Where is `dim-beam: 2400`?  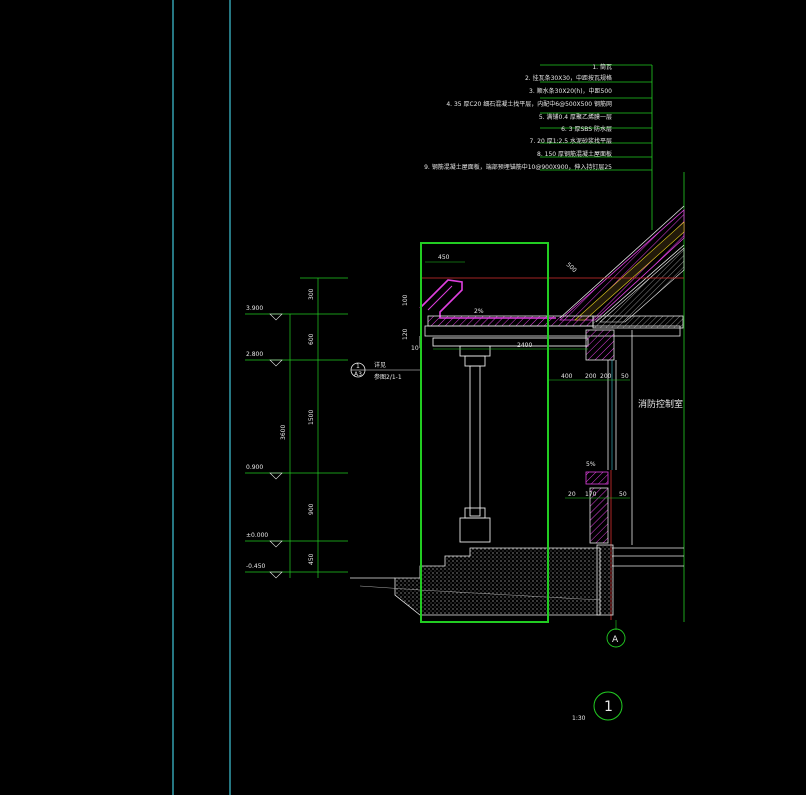
dim-beam: 2400 is located at coordinates (524, 345).